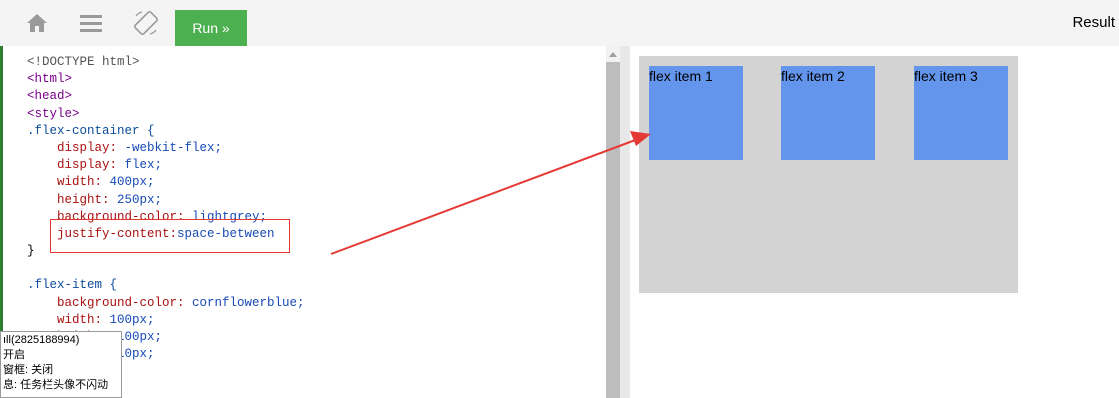 The height and width of the screenshot is (398, 1119). I want to click on flex-item: flex item 2, so click(828, 113).